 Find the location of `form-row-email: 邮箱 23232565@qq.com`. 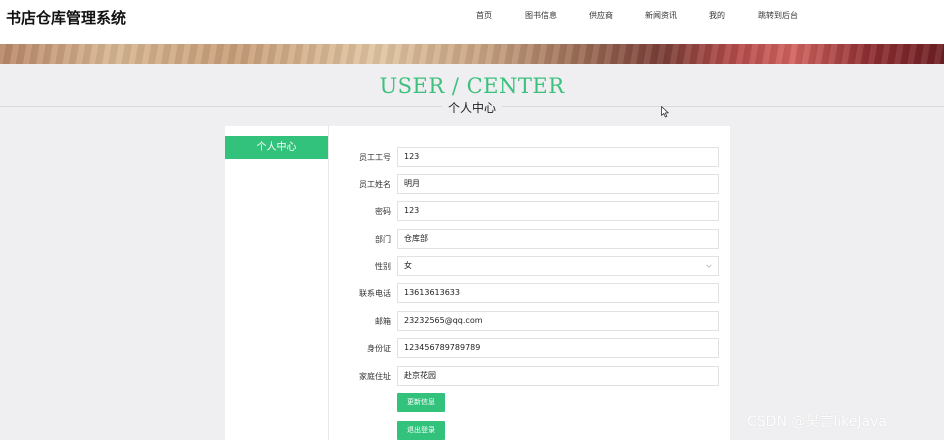

form-row-email: 邮箱 23232565@qq.com is located at coordinates (529, 321).